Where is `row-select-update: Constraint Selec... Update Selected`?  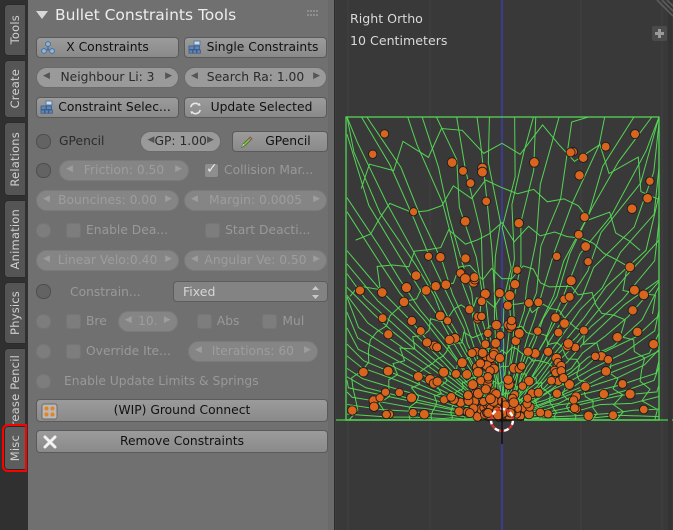
row-select-update: Constraint Selec... Update Selected is located at coordinates (182, 107).